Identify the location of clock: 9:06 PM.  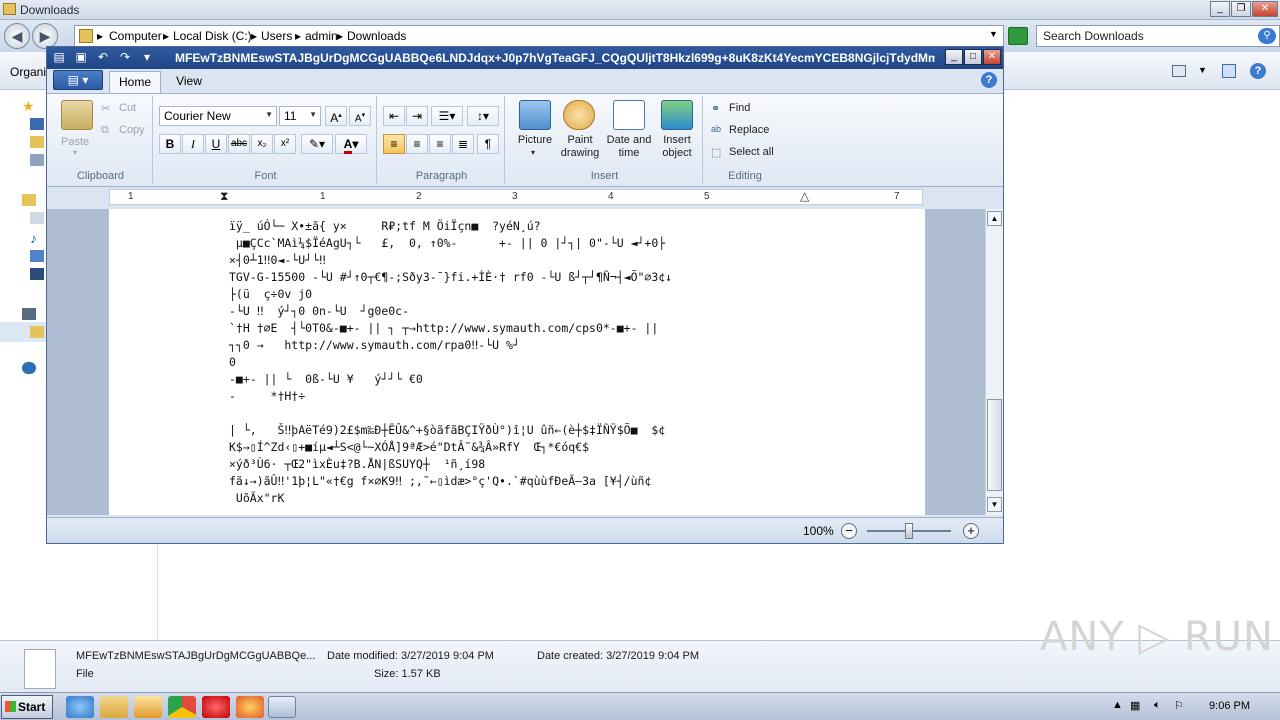
(1229, 706).